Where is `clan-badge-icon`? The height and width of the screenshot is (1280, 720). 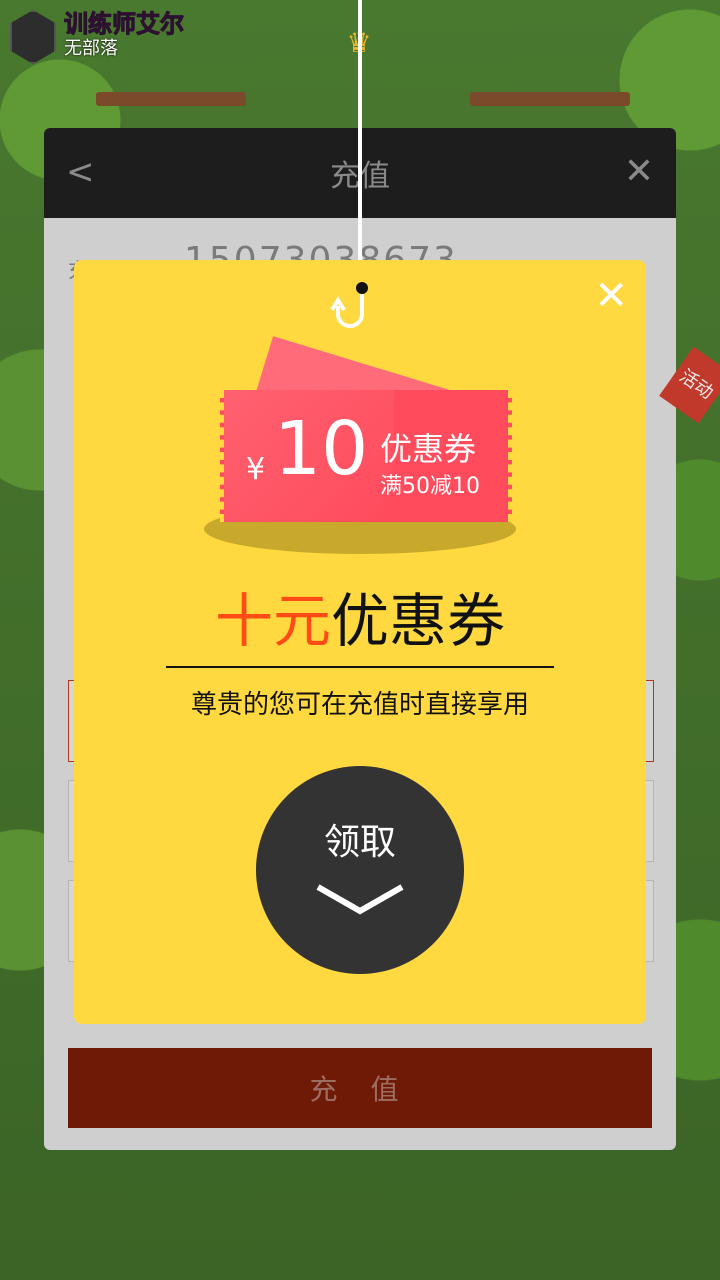
clan-badge-icon is located at coordinates (33, 37).